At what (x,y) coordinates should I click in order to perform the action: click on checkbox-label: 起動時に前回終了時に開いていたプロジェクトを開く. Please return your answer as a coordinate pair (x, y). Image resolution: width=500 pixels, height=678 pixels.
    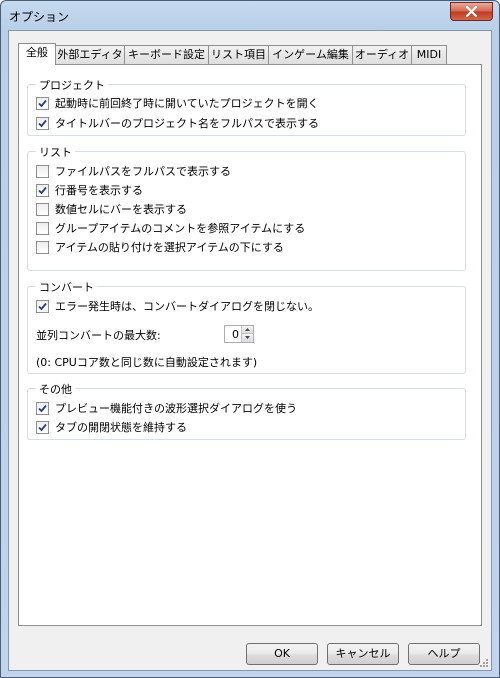
    Looking at the image, I should click on (187, 103).